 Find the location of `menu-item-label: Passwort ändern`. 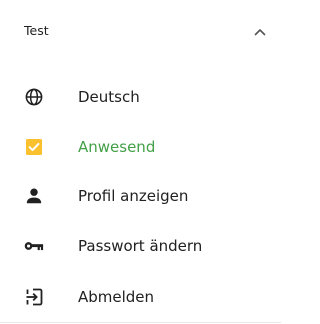

menu-item-label: Passwort ändern is located at coordinates (140, 246).